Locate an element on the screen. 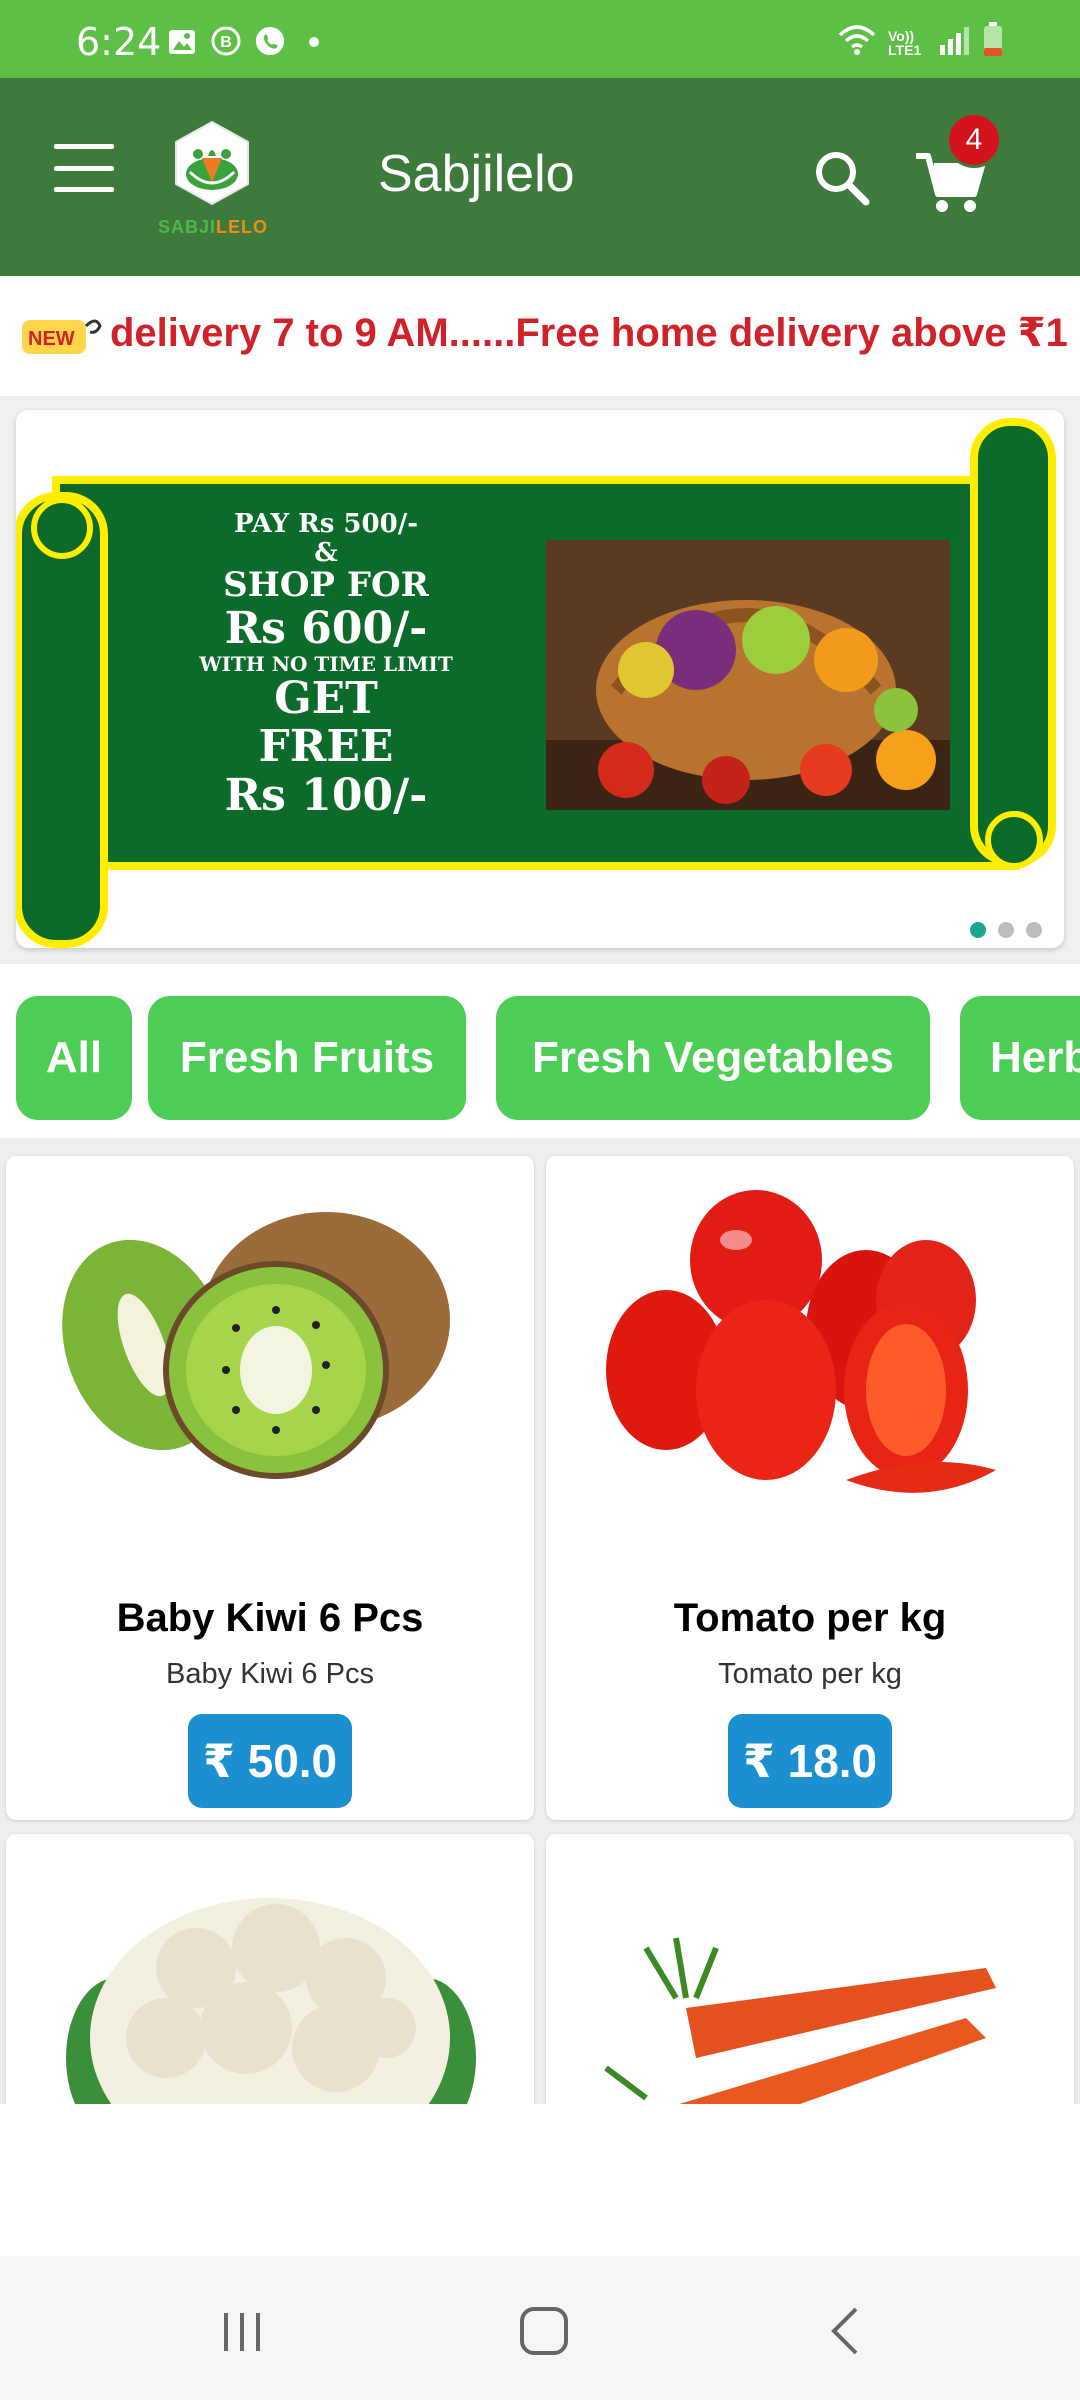 The width and height of the screenshot is (1080, 2400). product-card: Tomato per kg Tomato per kg ₹ 18.0 is located at coordinates (810, 1488).